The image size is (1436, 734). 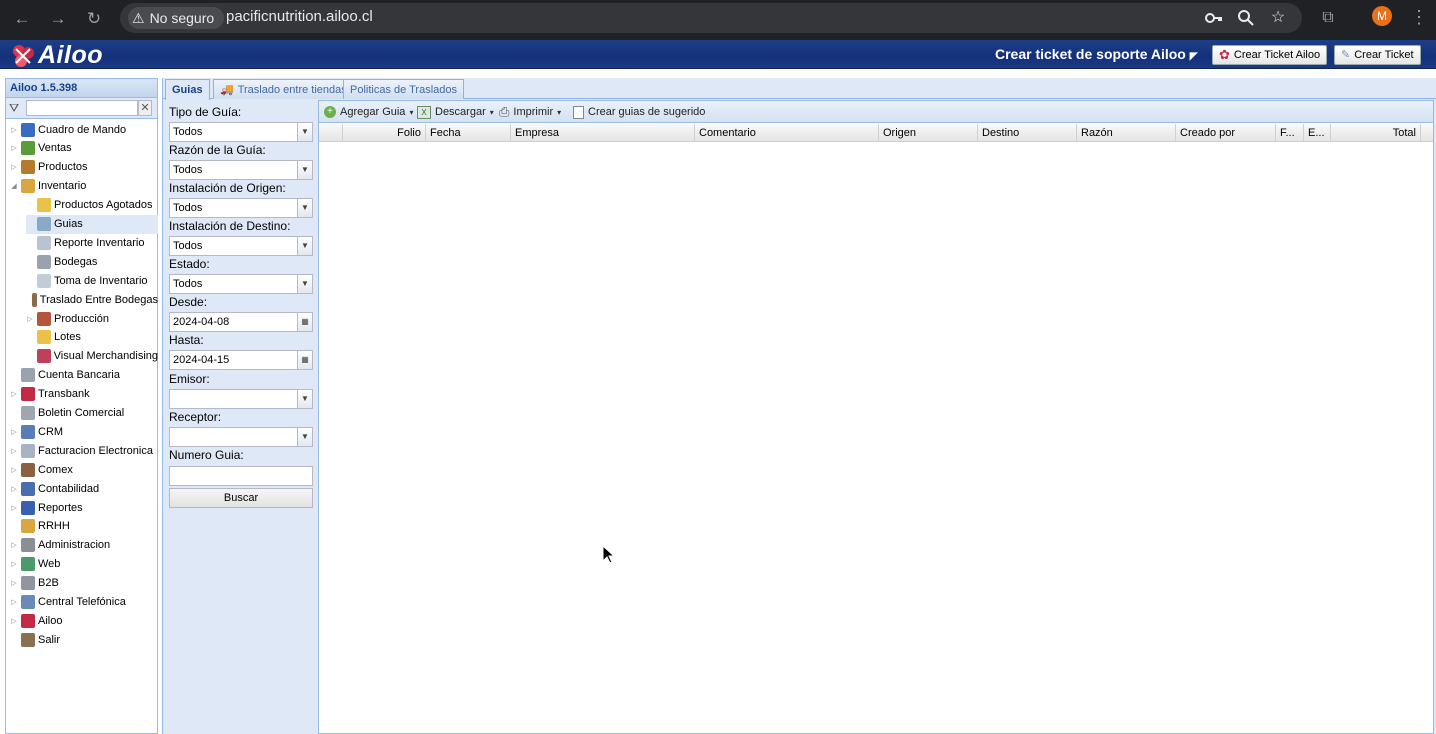 What do you see at coordinates (176, 18) in the screenshot?
I see `security-chip: ⚠ No seguro` at bounding box center [176, 18].